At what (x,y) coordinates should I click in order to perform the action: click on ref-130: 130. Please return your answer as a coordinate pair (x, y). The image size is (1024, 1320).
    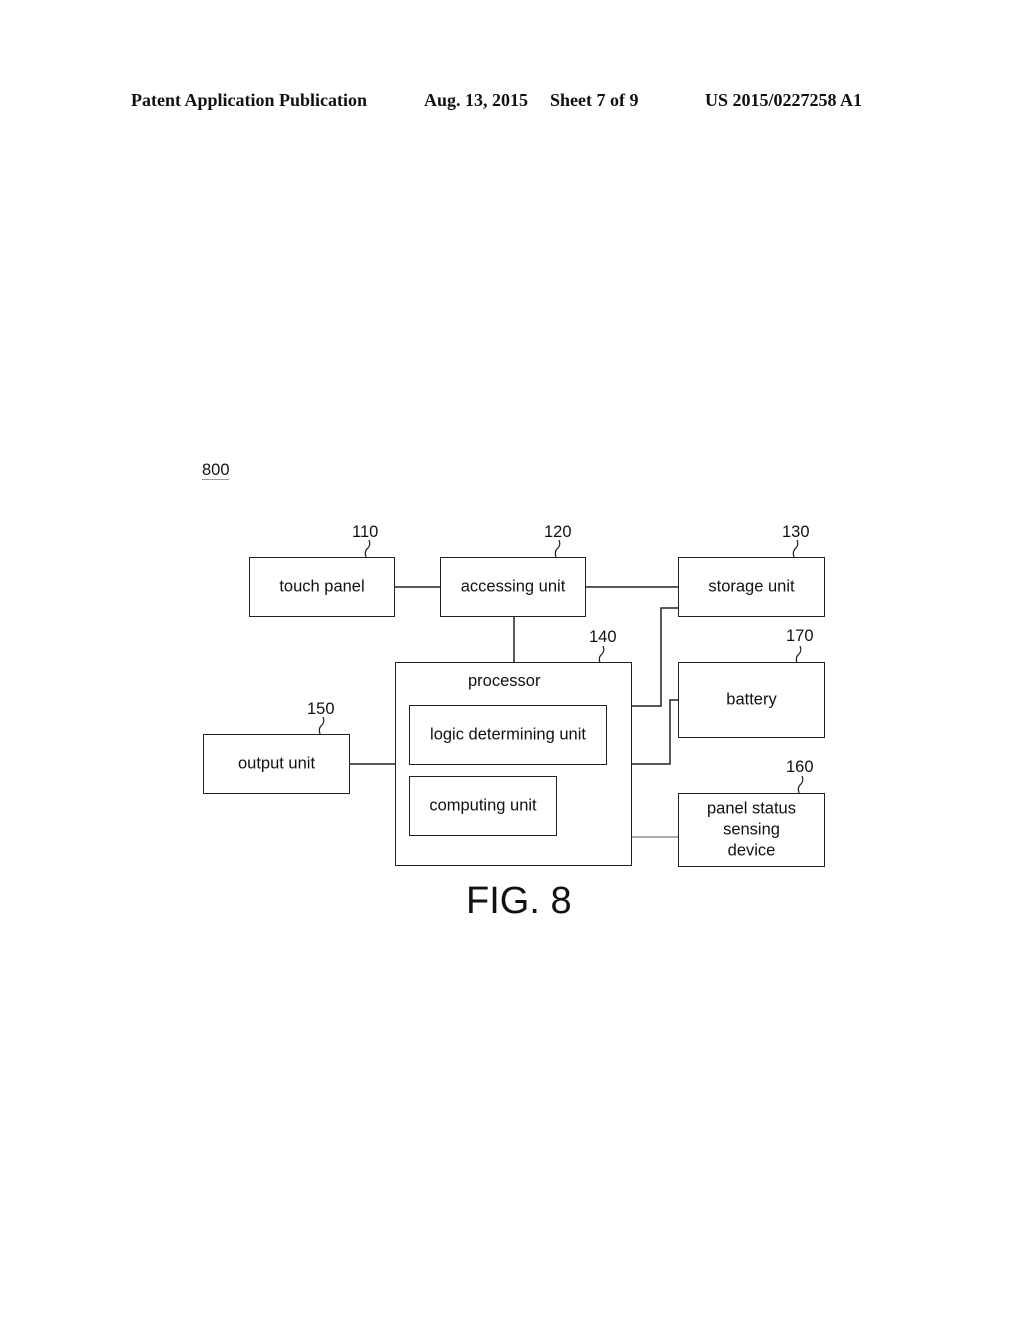
    Looking at the image, I should click on (796, 532).